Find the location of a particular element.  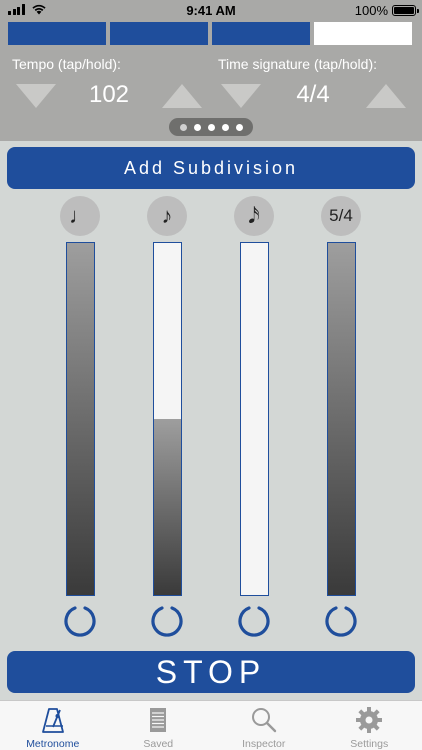

metronome-icon is located at coordinates (52, 720).